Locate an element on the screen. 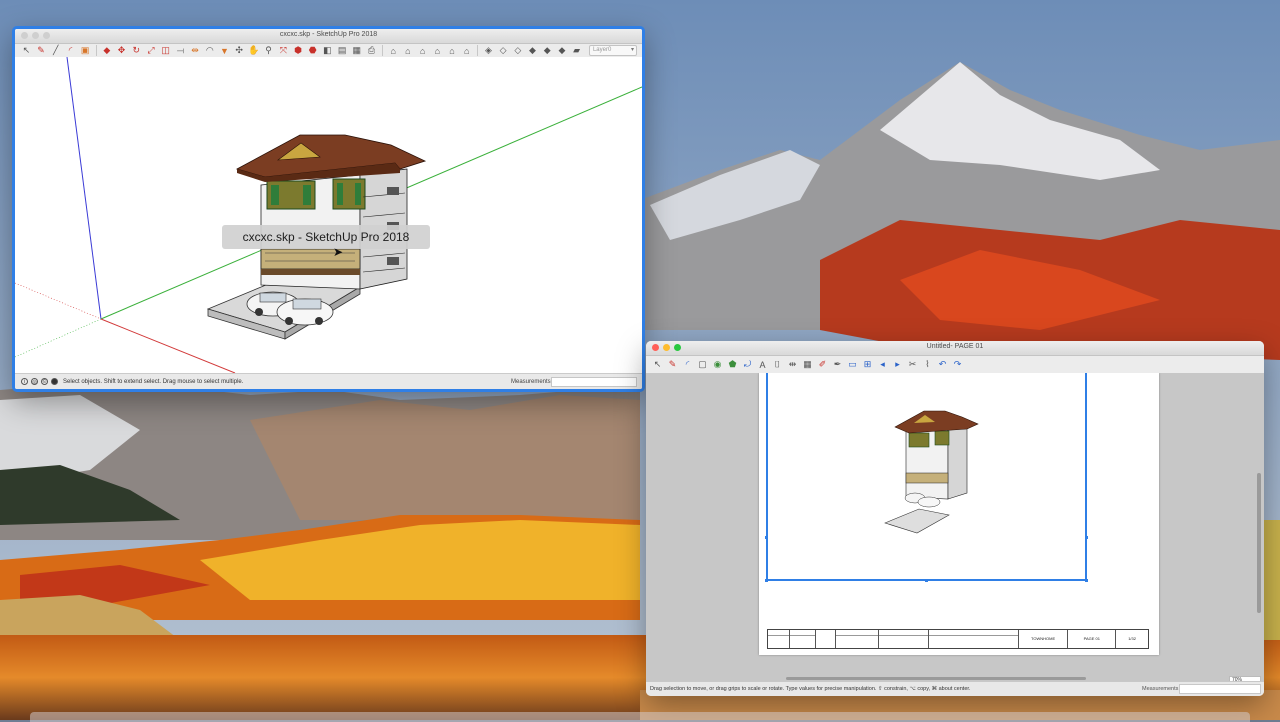 The image size is (1280, 722). right-view-icon: ⌂ is located at coordinates (437, 50).